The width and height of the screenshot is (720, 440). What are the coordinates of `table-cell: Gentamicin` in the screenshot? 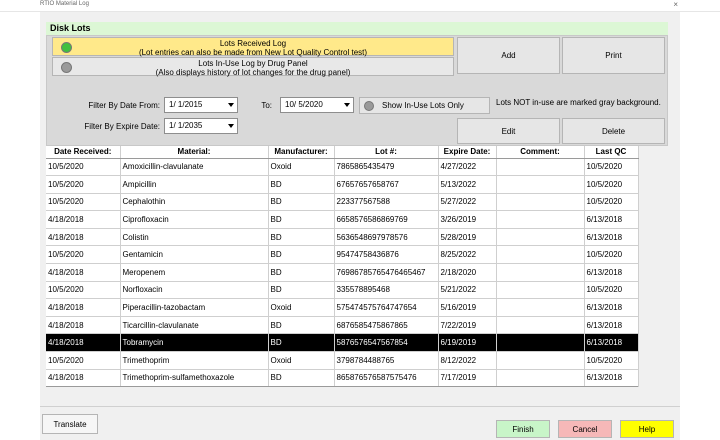 It's located at (194, 255).